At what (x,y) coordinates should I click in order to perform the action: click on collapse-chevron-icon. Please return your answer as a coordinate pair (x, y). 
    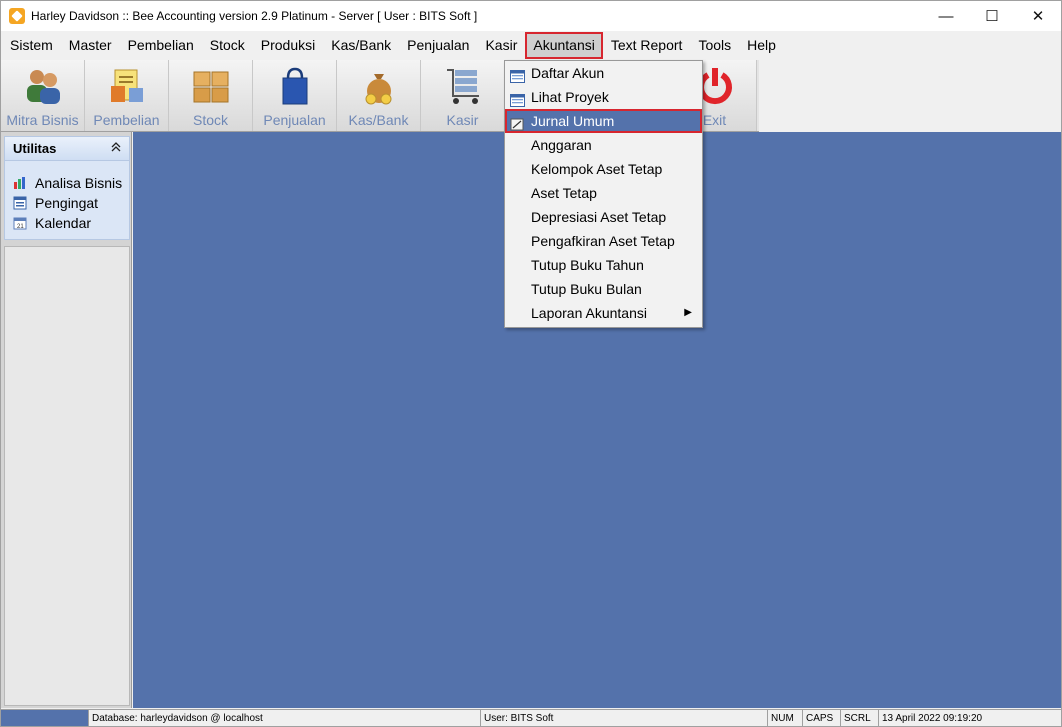
    Looking at the image, I should click on (116, 148).